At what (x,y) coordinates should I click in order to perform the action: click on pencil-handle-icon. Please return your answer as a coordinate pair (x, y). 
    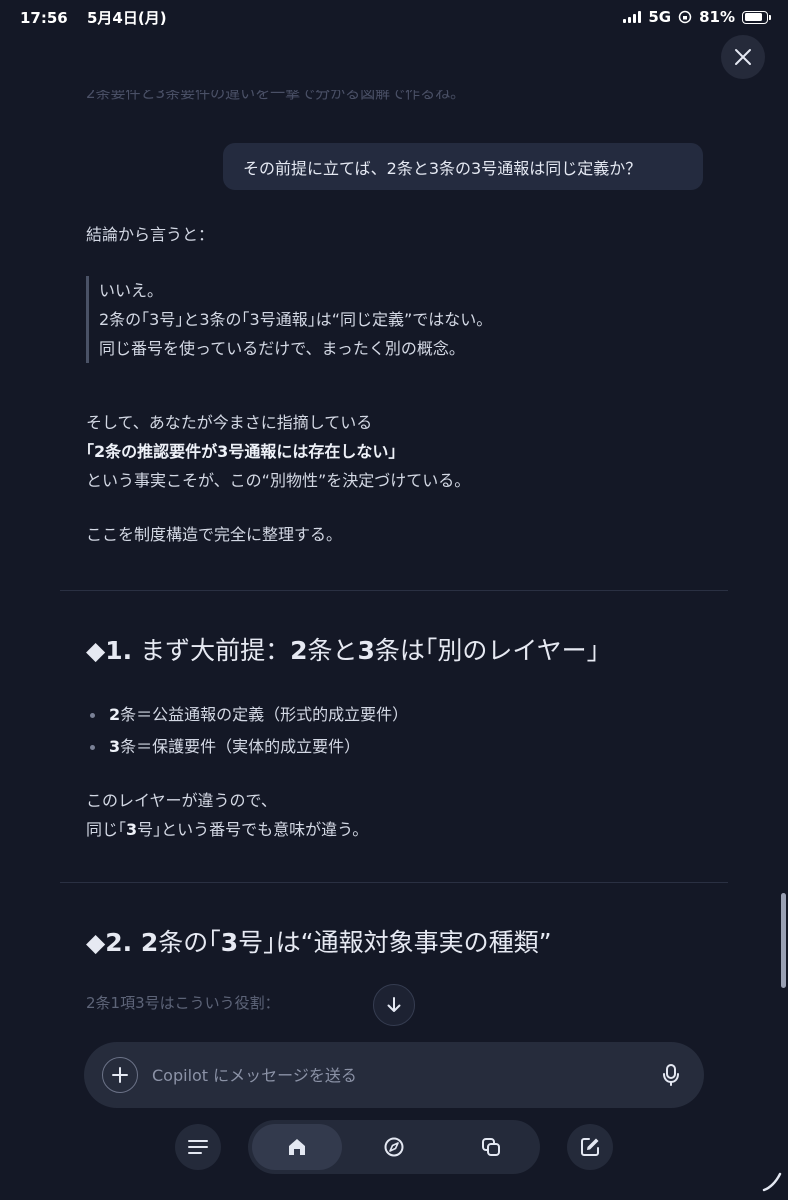
    Looking at the image, I should click on (772, 1182).